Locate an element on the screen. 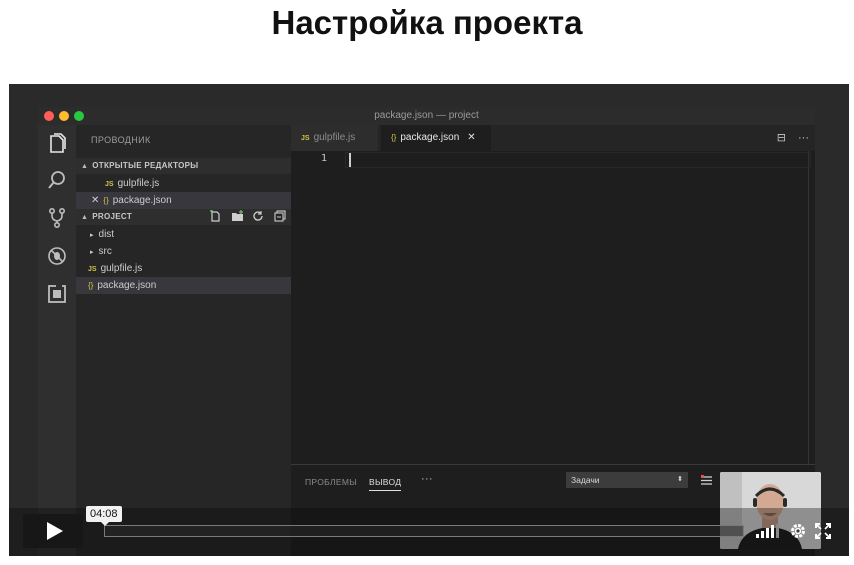 This screenshot has width=854, height=565. window-titlebar: package.json — project is located at coordinates (426, 116).